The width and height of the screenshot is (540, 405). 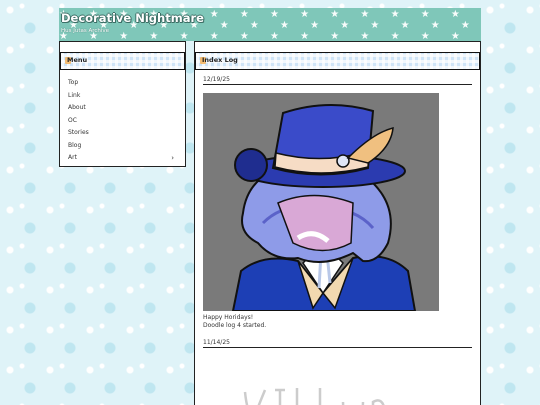 I want to click on menu-item-label: Blog, so click(x=75, y=145).